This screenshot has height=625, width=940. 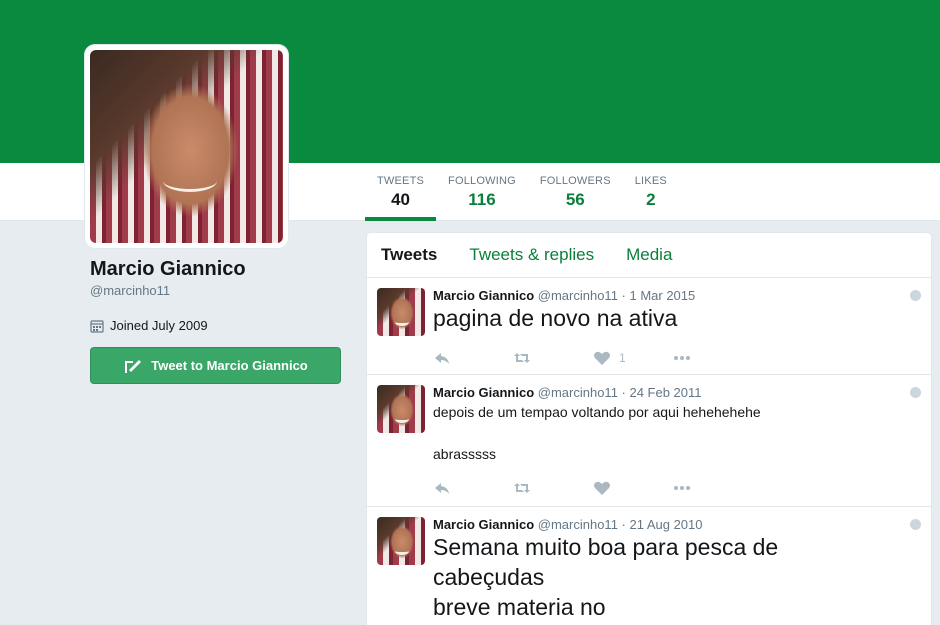 I want to click on stat-label: FOLLOWERS, so click(x=575, y=181).